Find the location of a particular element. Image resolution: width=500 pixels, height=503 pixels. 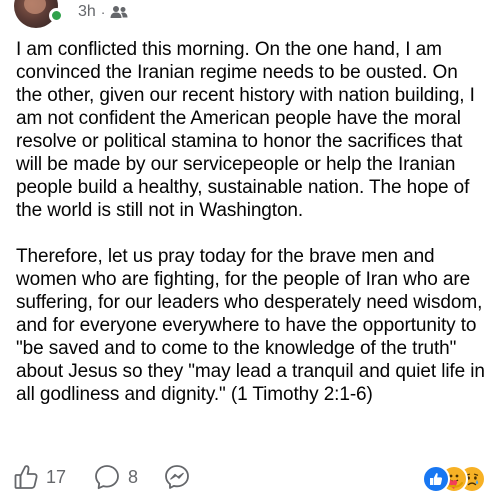

post-meta: 3h · is located at coordinates (103, 12).